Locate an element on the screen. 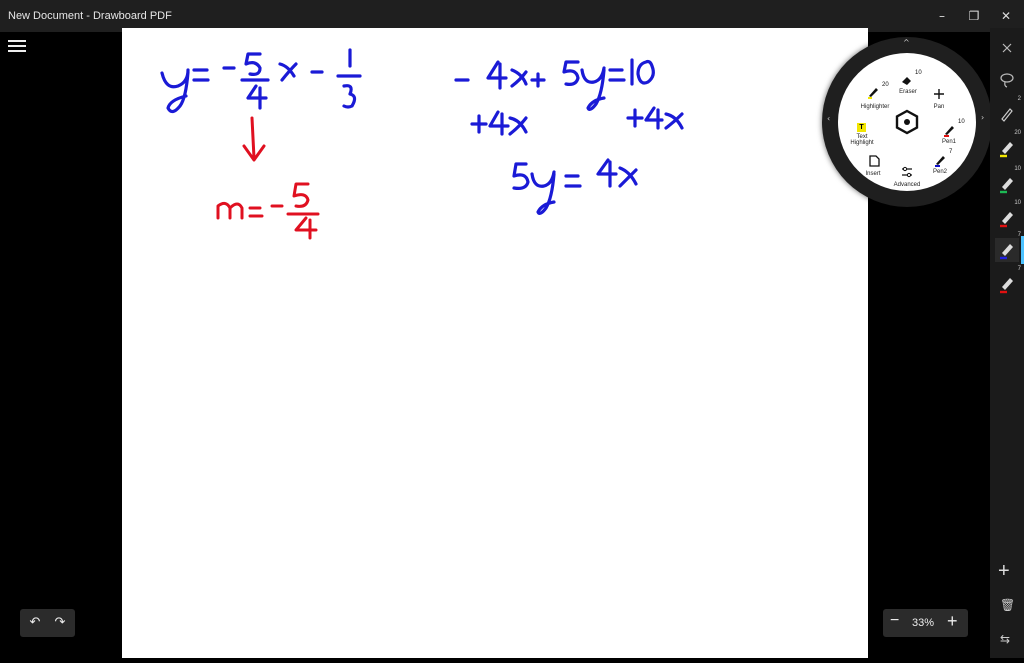  chevron-up-icon: ^ is located at coordinates (906, 42).